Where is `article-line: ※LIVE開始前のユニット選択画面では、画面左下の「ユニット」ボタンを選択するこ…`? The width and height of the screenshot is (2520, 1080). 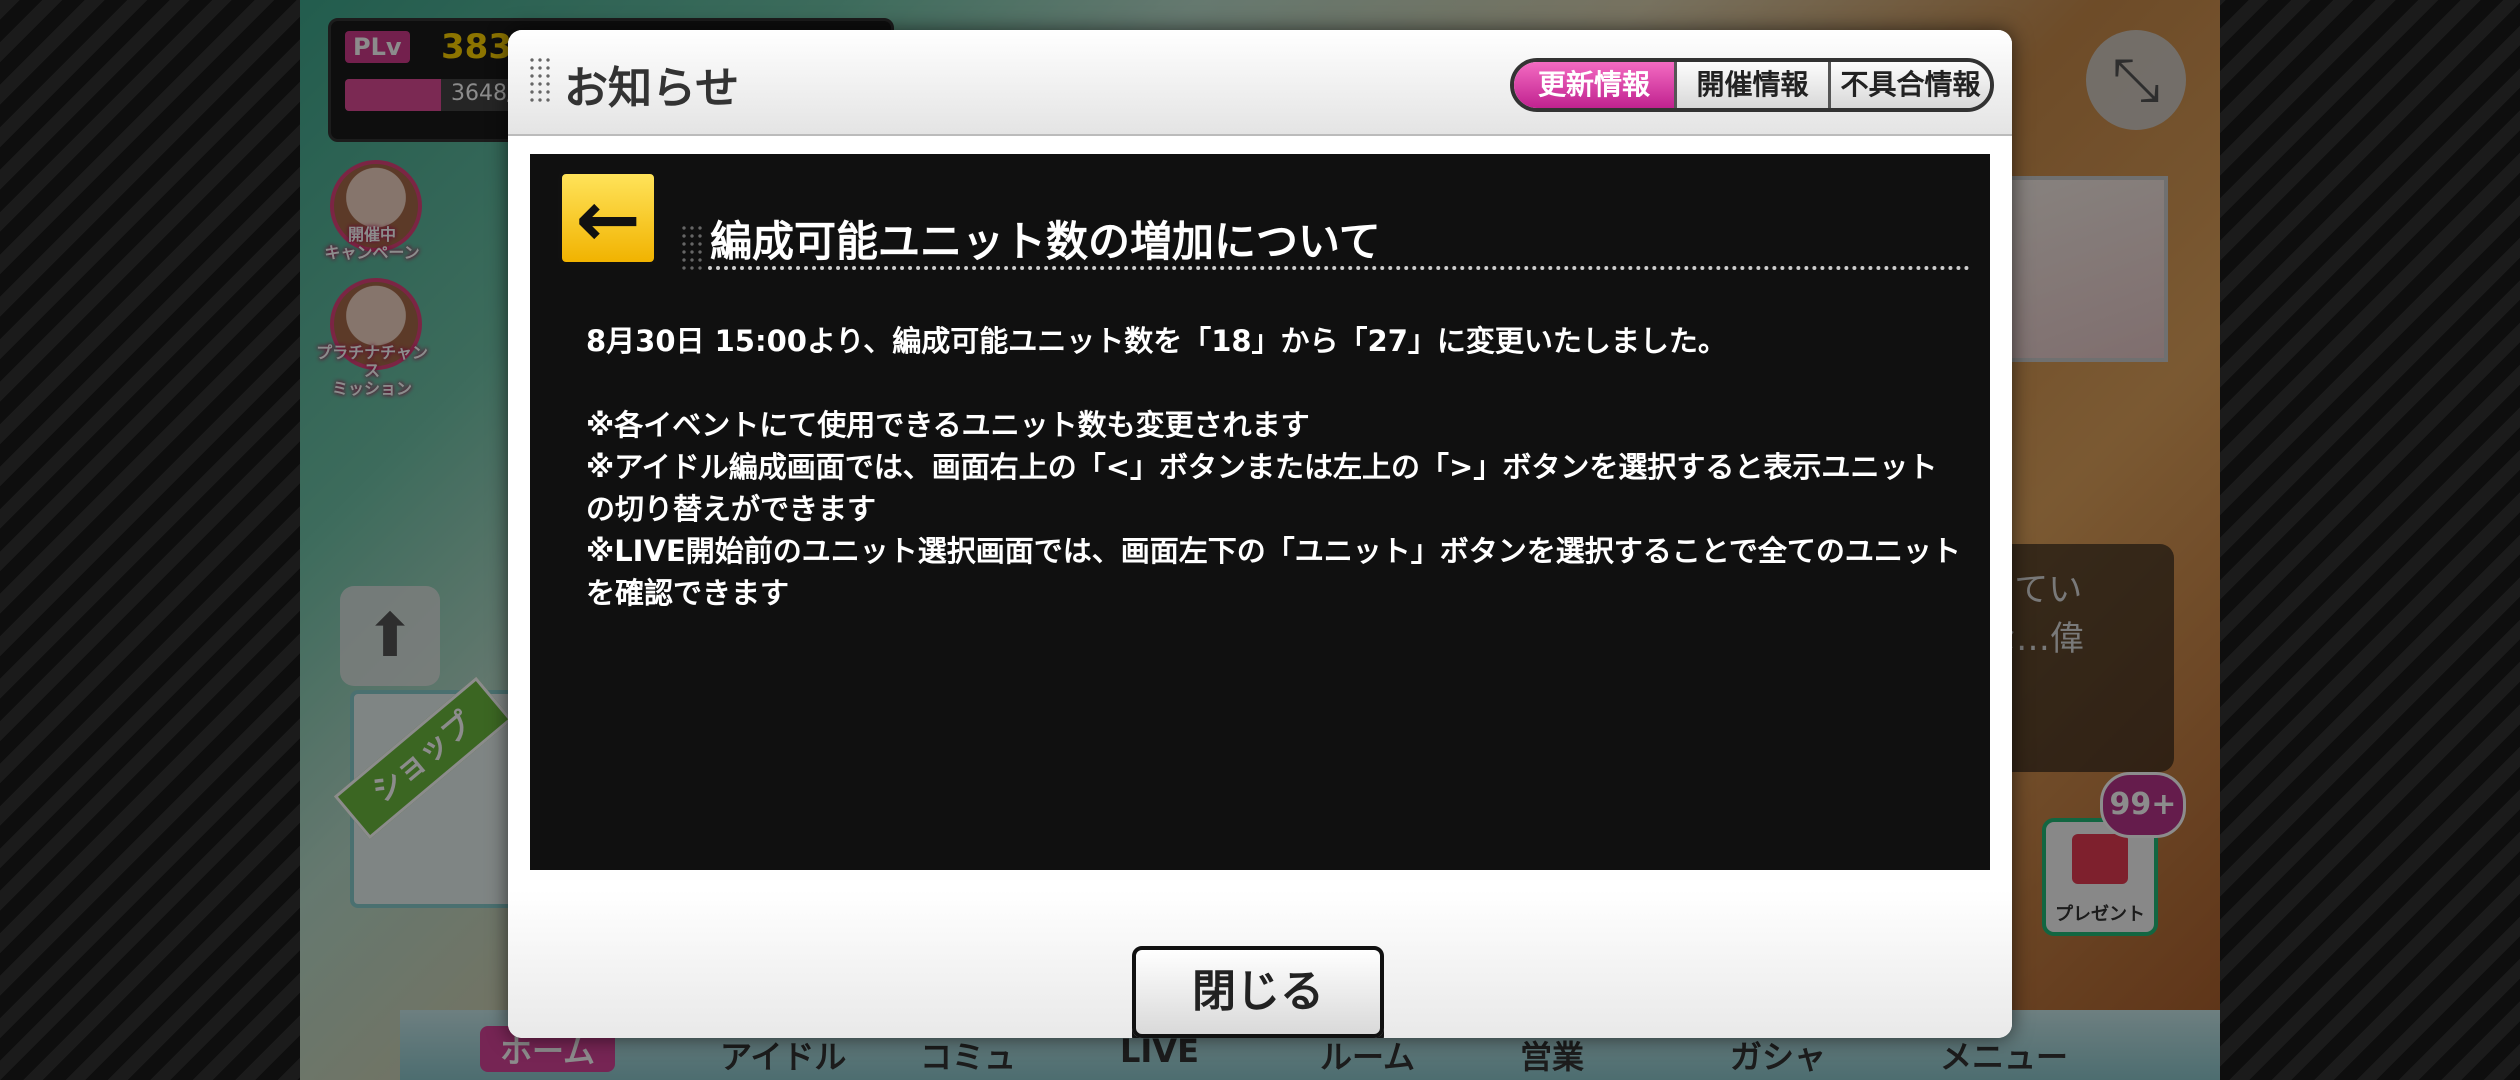
article-line: ※LIVE開始前のユニット選択画面では、画面左下の「ユニット」ボタンを選択するこ… is located at coordinates (1273, 572).